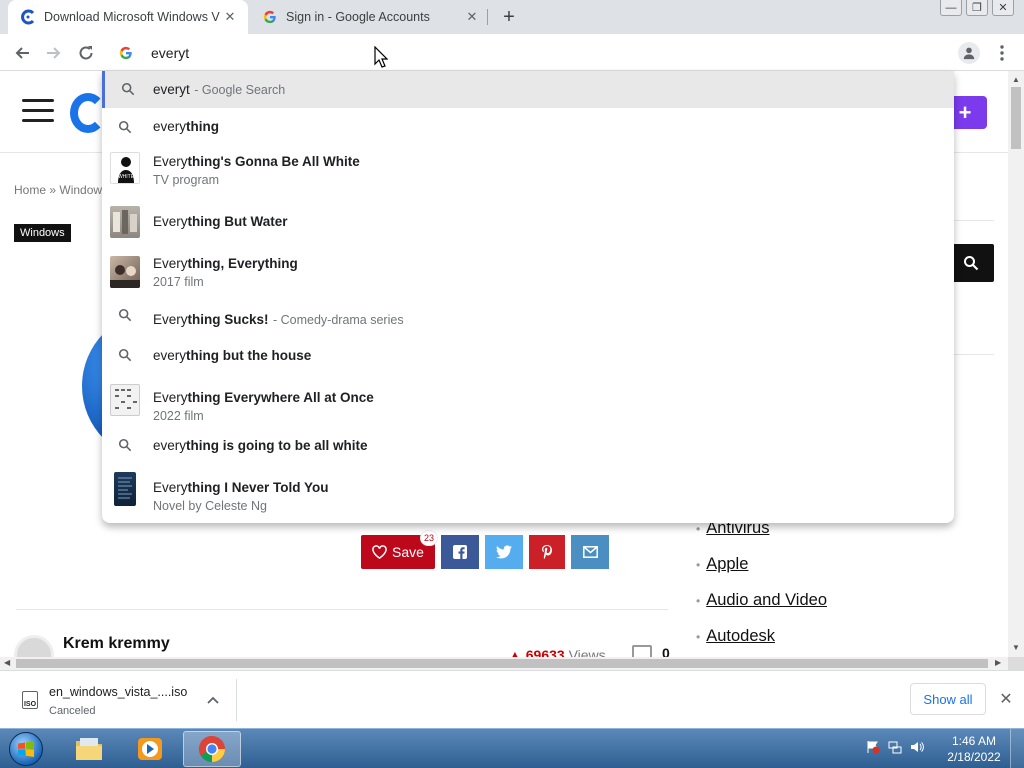  What do you see at coordinates (116, 644) in the screenshot?
I see `author-name: Krem kremmy` at bounding box center [116, 644].